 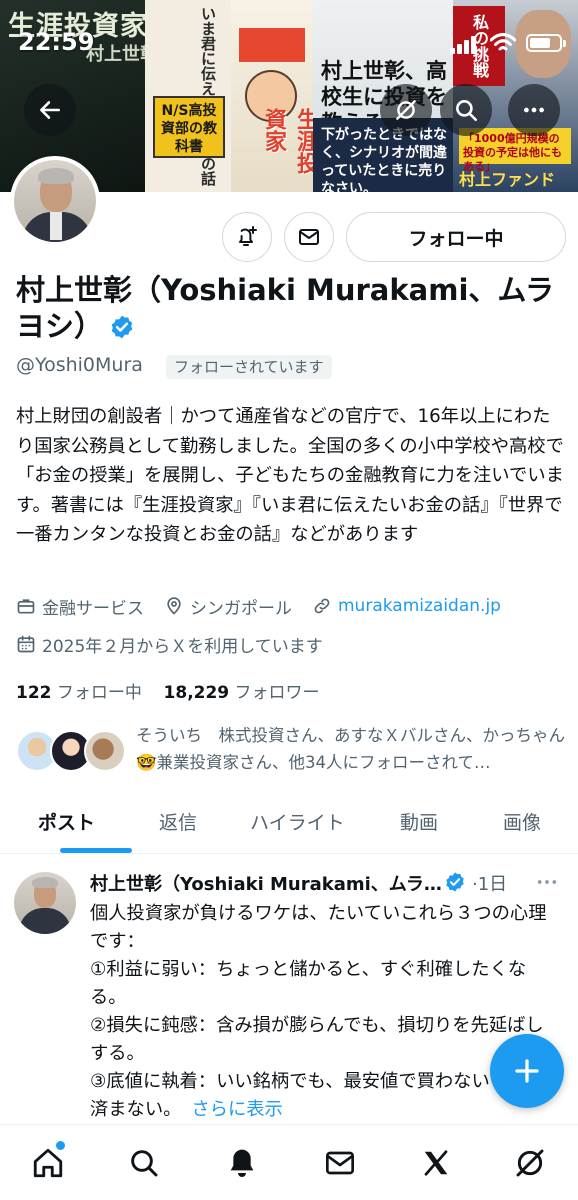 I want to click on following-label: フォロー中, so click(x=99, y=693).